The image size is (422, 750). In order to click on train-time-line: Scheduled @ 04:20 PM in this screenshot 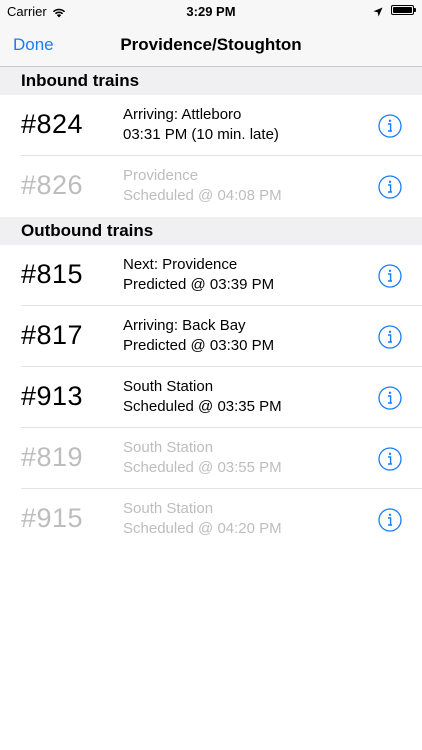, I will do `click(202, 528)`.